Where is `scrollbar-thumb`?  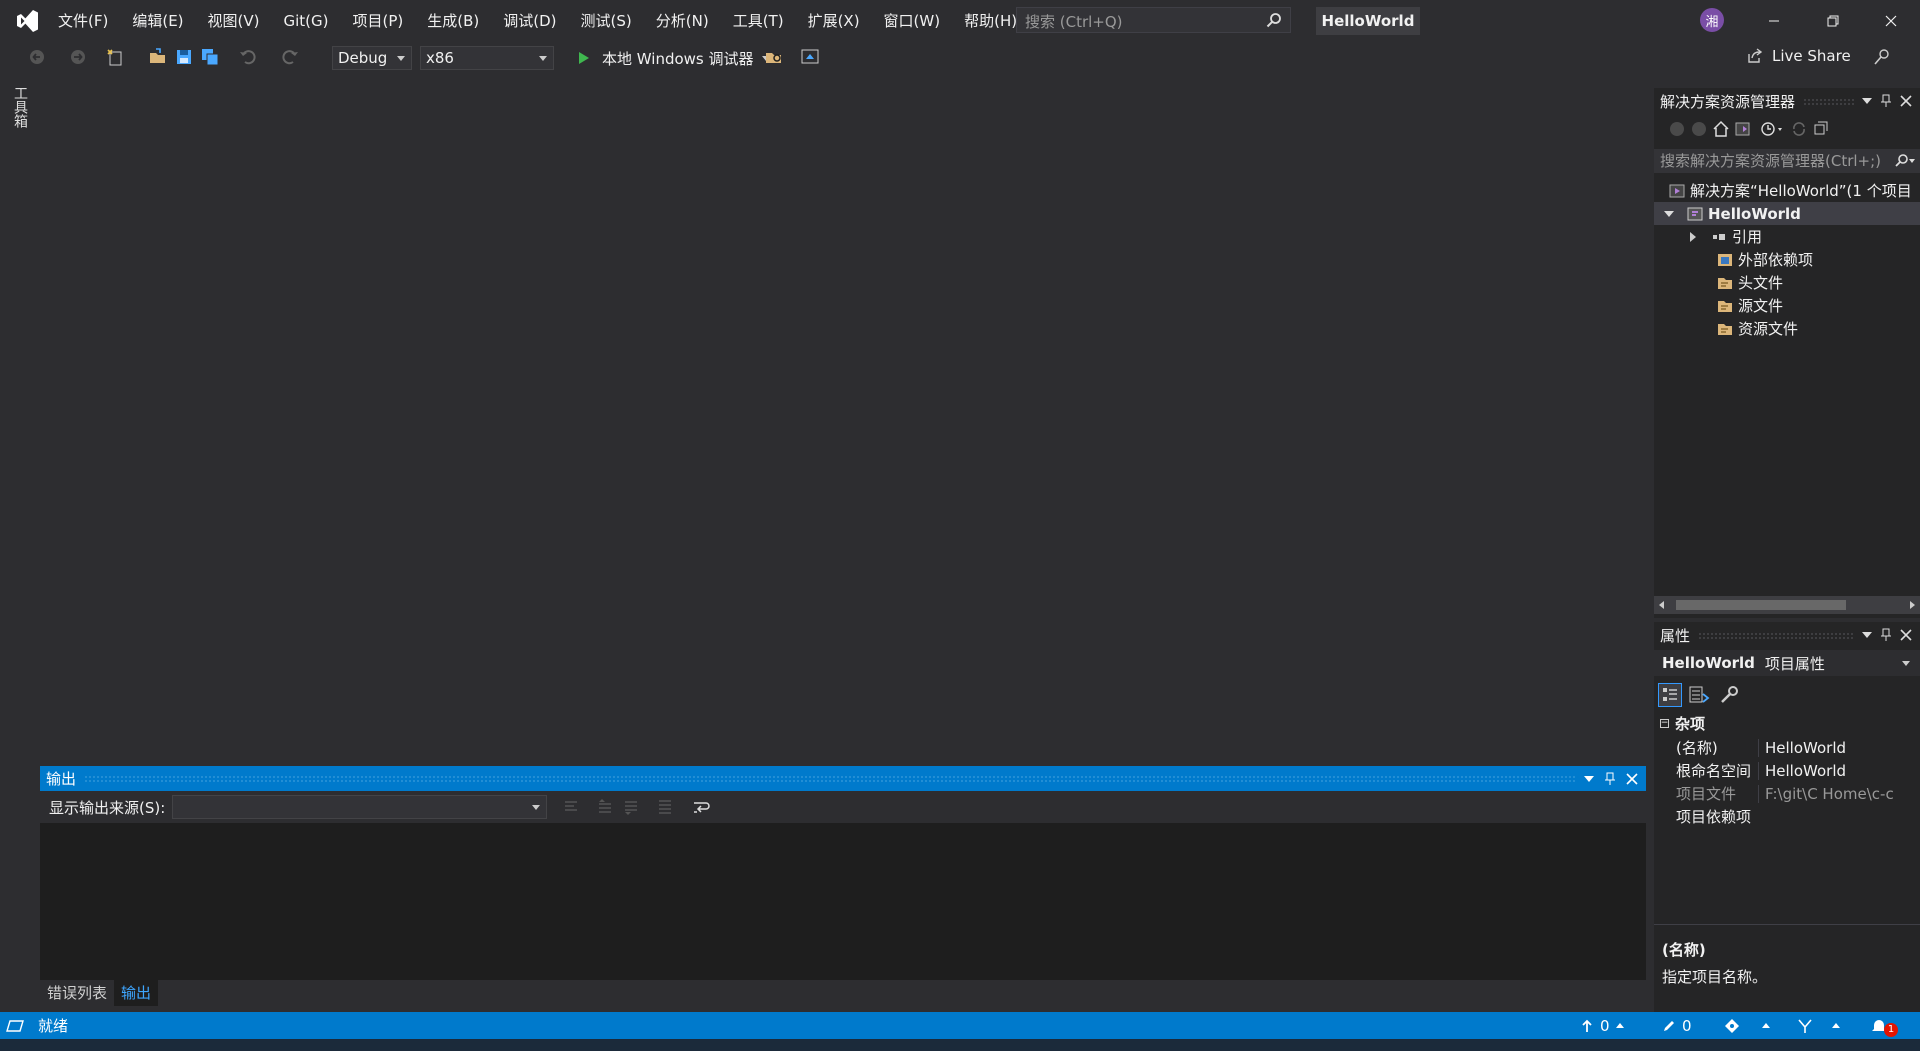
scrollbar-thumb is located at coordinates (1761, 605).